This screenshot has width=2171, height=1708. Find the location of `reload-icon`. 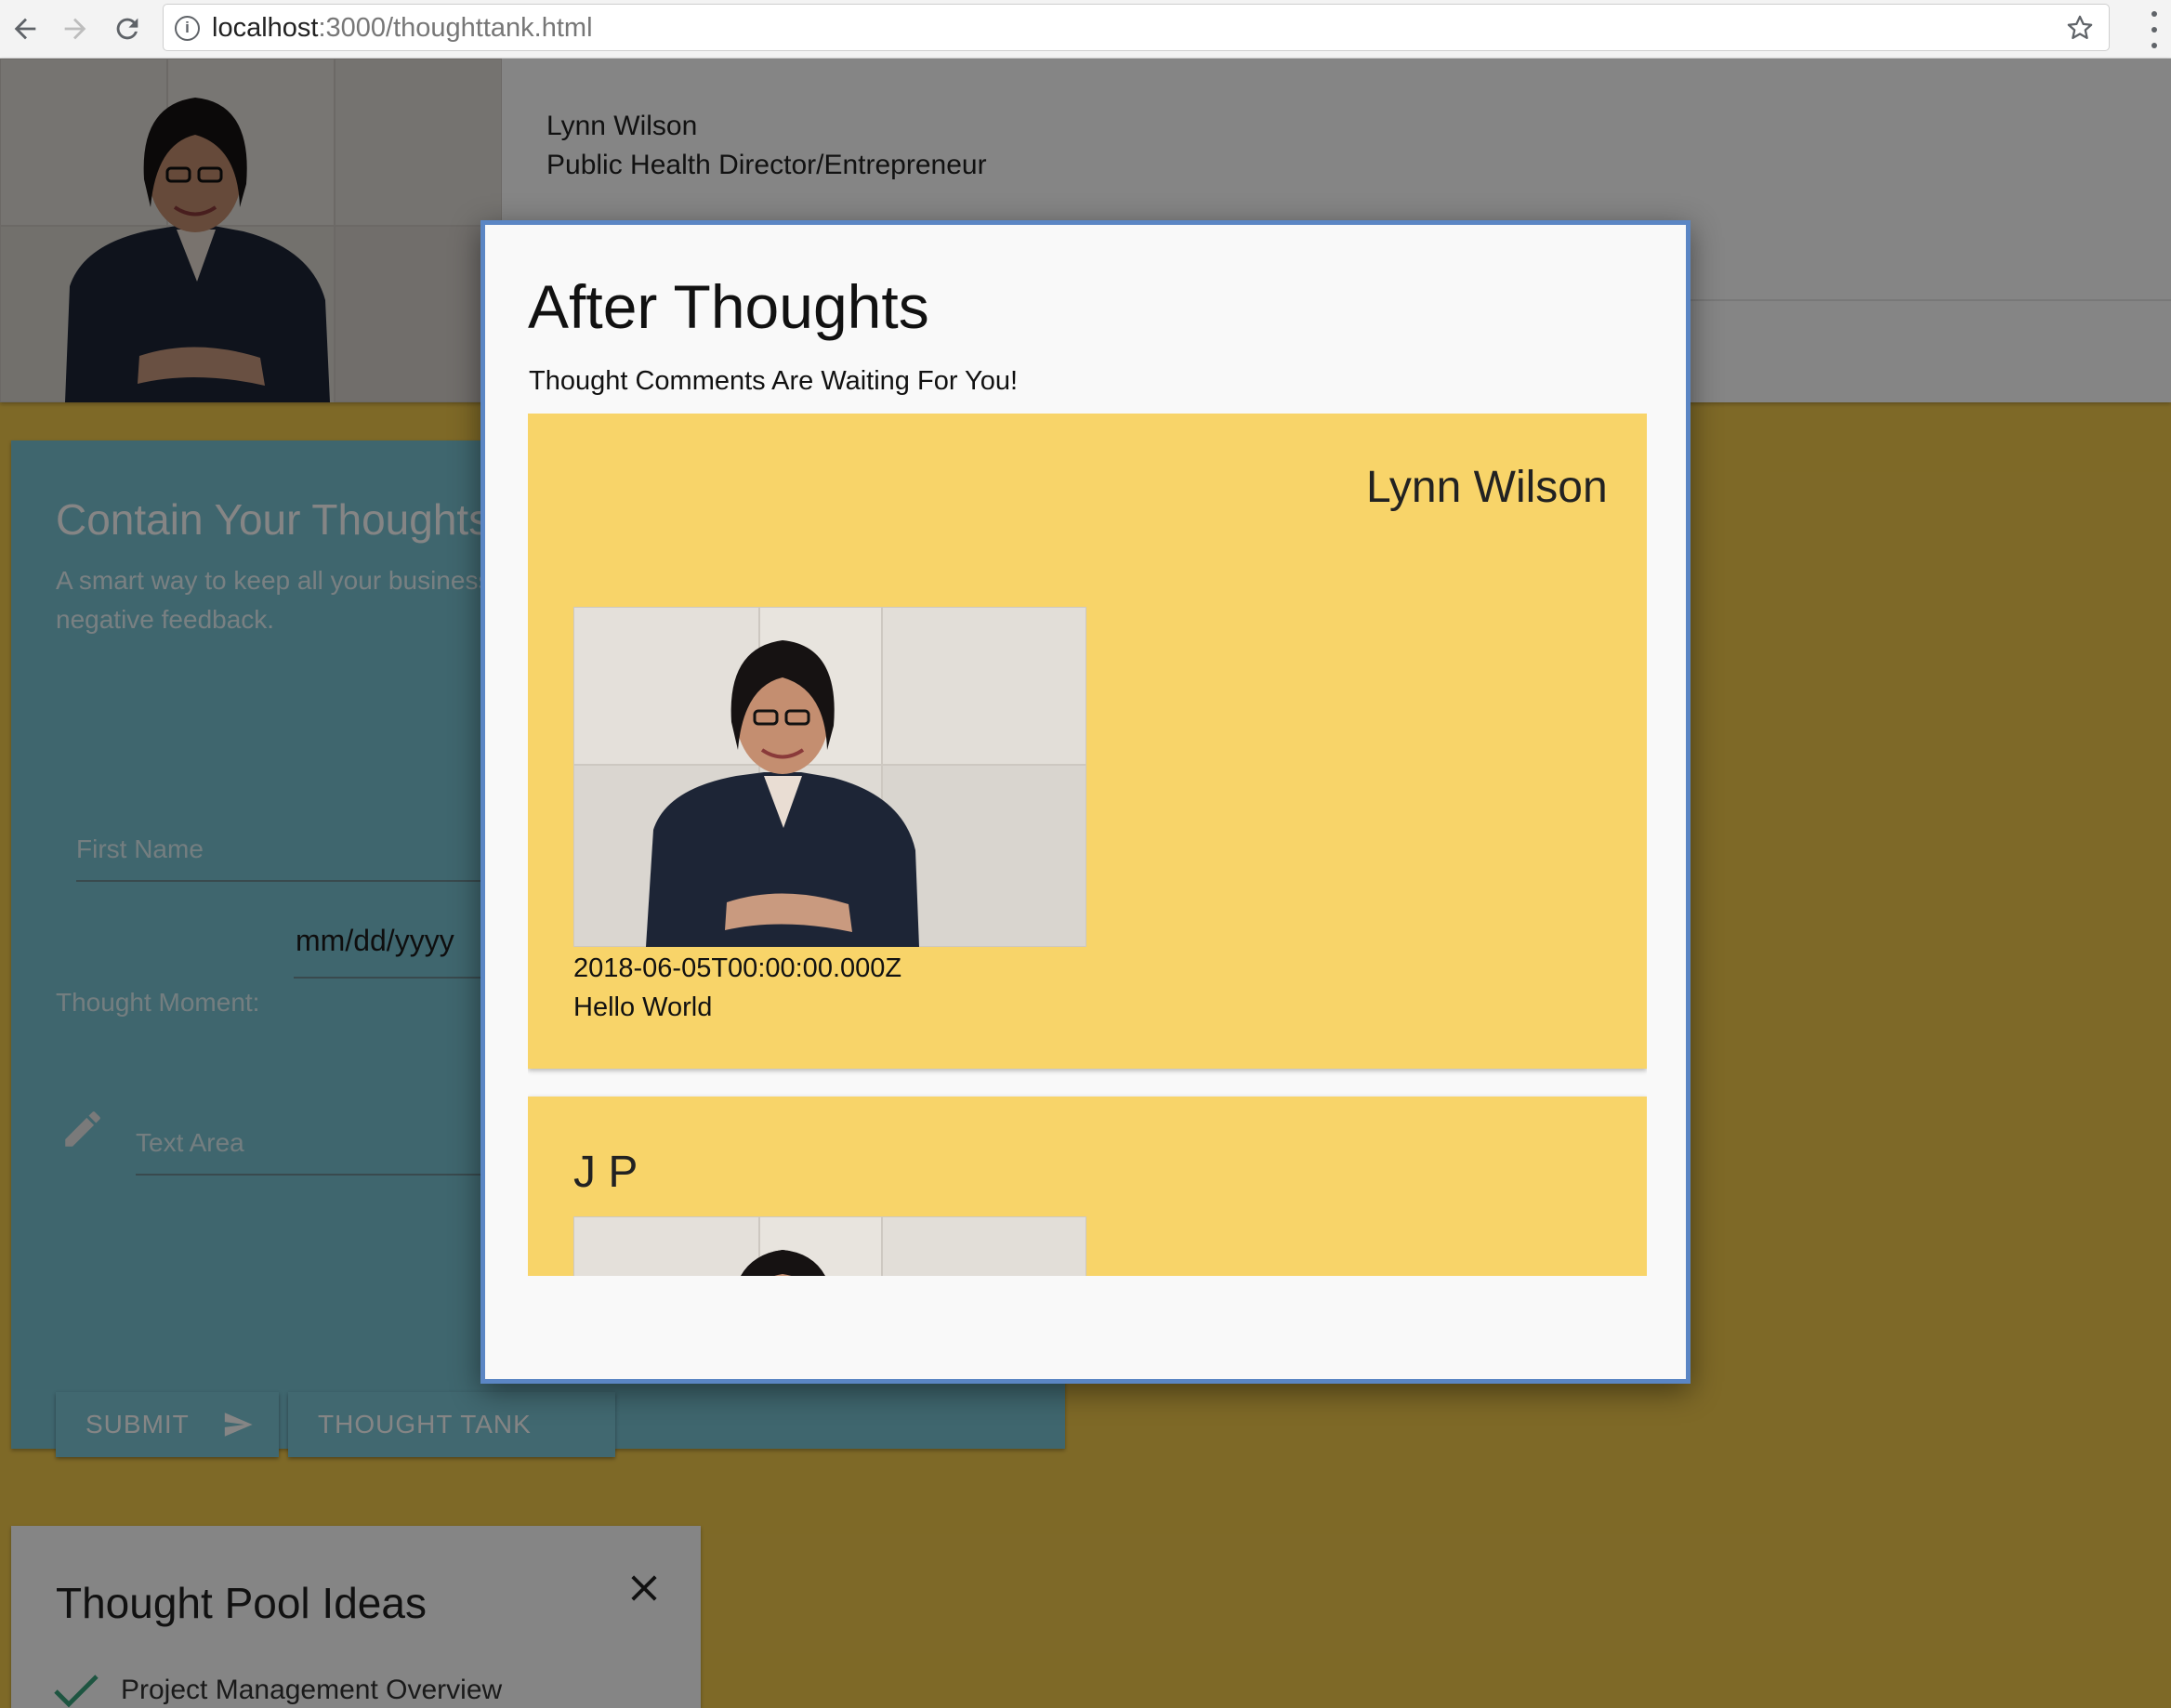

reload-icon is located at coordinates (128, 28).